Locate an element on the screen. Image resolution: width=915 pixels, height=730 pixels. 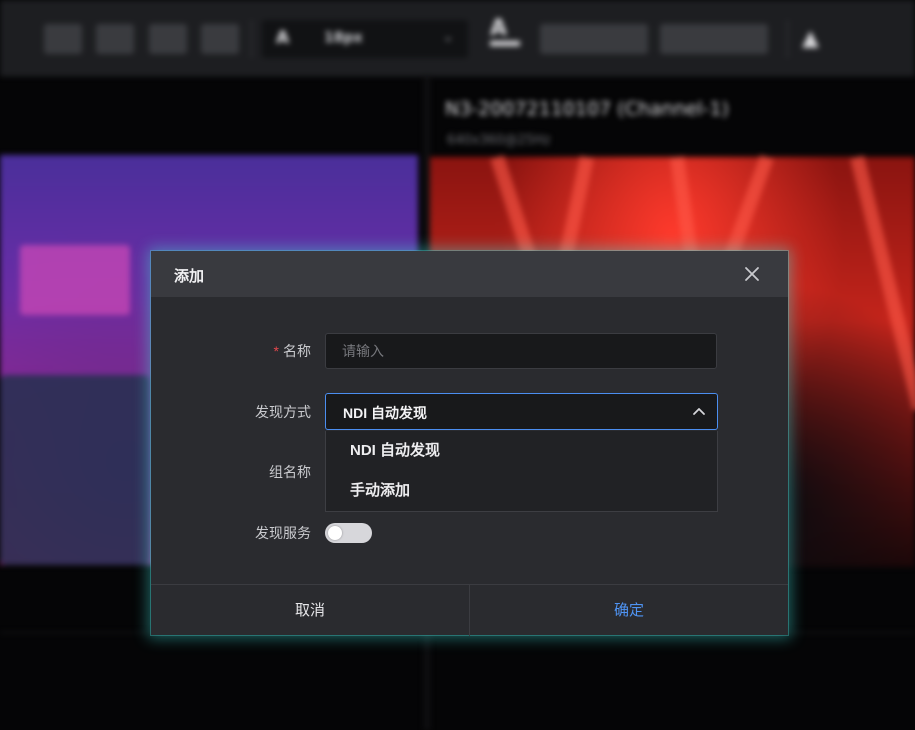
layout-pip-button is located at coordinates (168, 39).